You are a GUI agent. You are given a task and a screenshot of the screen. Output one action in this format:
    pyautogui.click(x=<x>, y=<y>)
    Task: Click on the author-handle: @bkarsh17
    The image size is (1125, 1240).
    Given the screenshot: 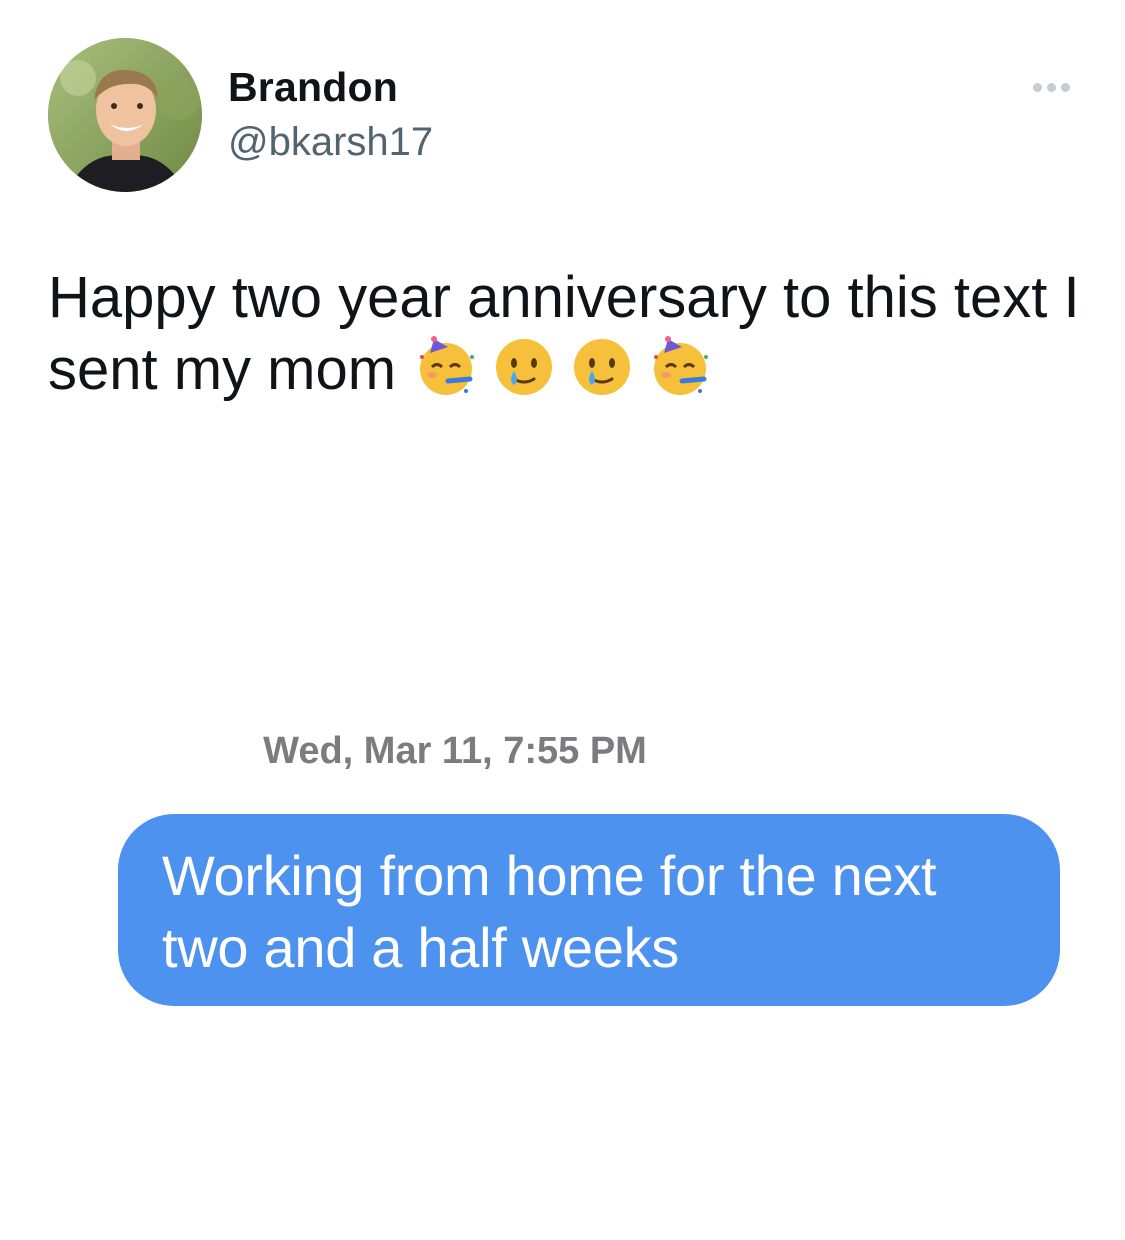 What is the action you would take?
    pyautogui.click(x=330, y=142)
    